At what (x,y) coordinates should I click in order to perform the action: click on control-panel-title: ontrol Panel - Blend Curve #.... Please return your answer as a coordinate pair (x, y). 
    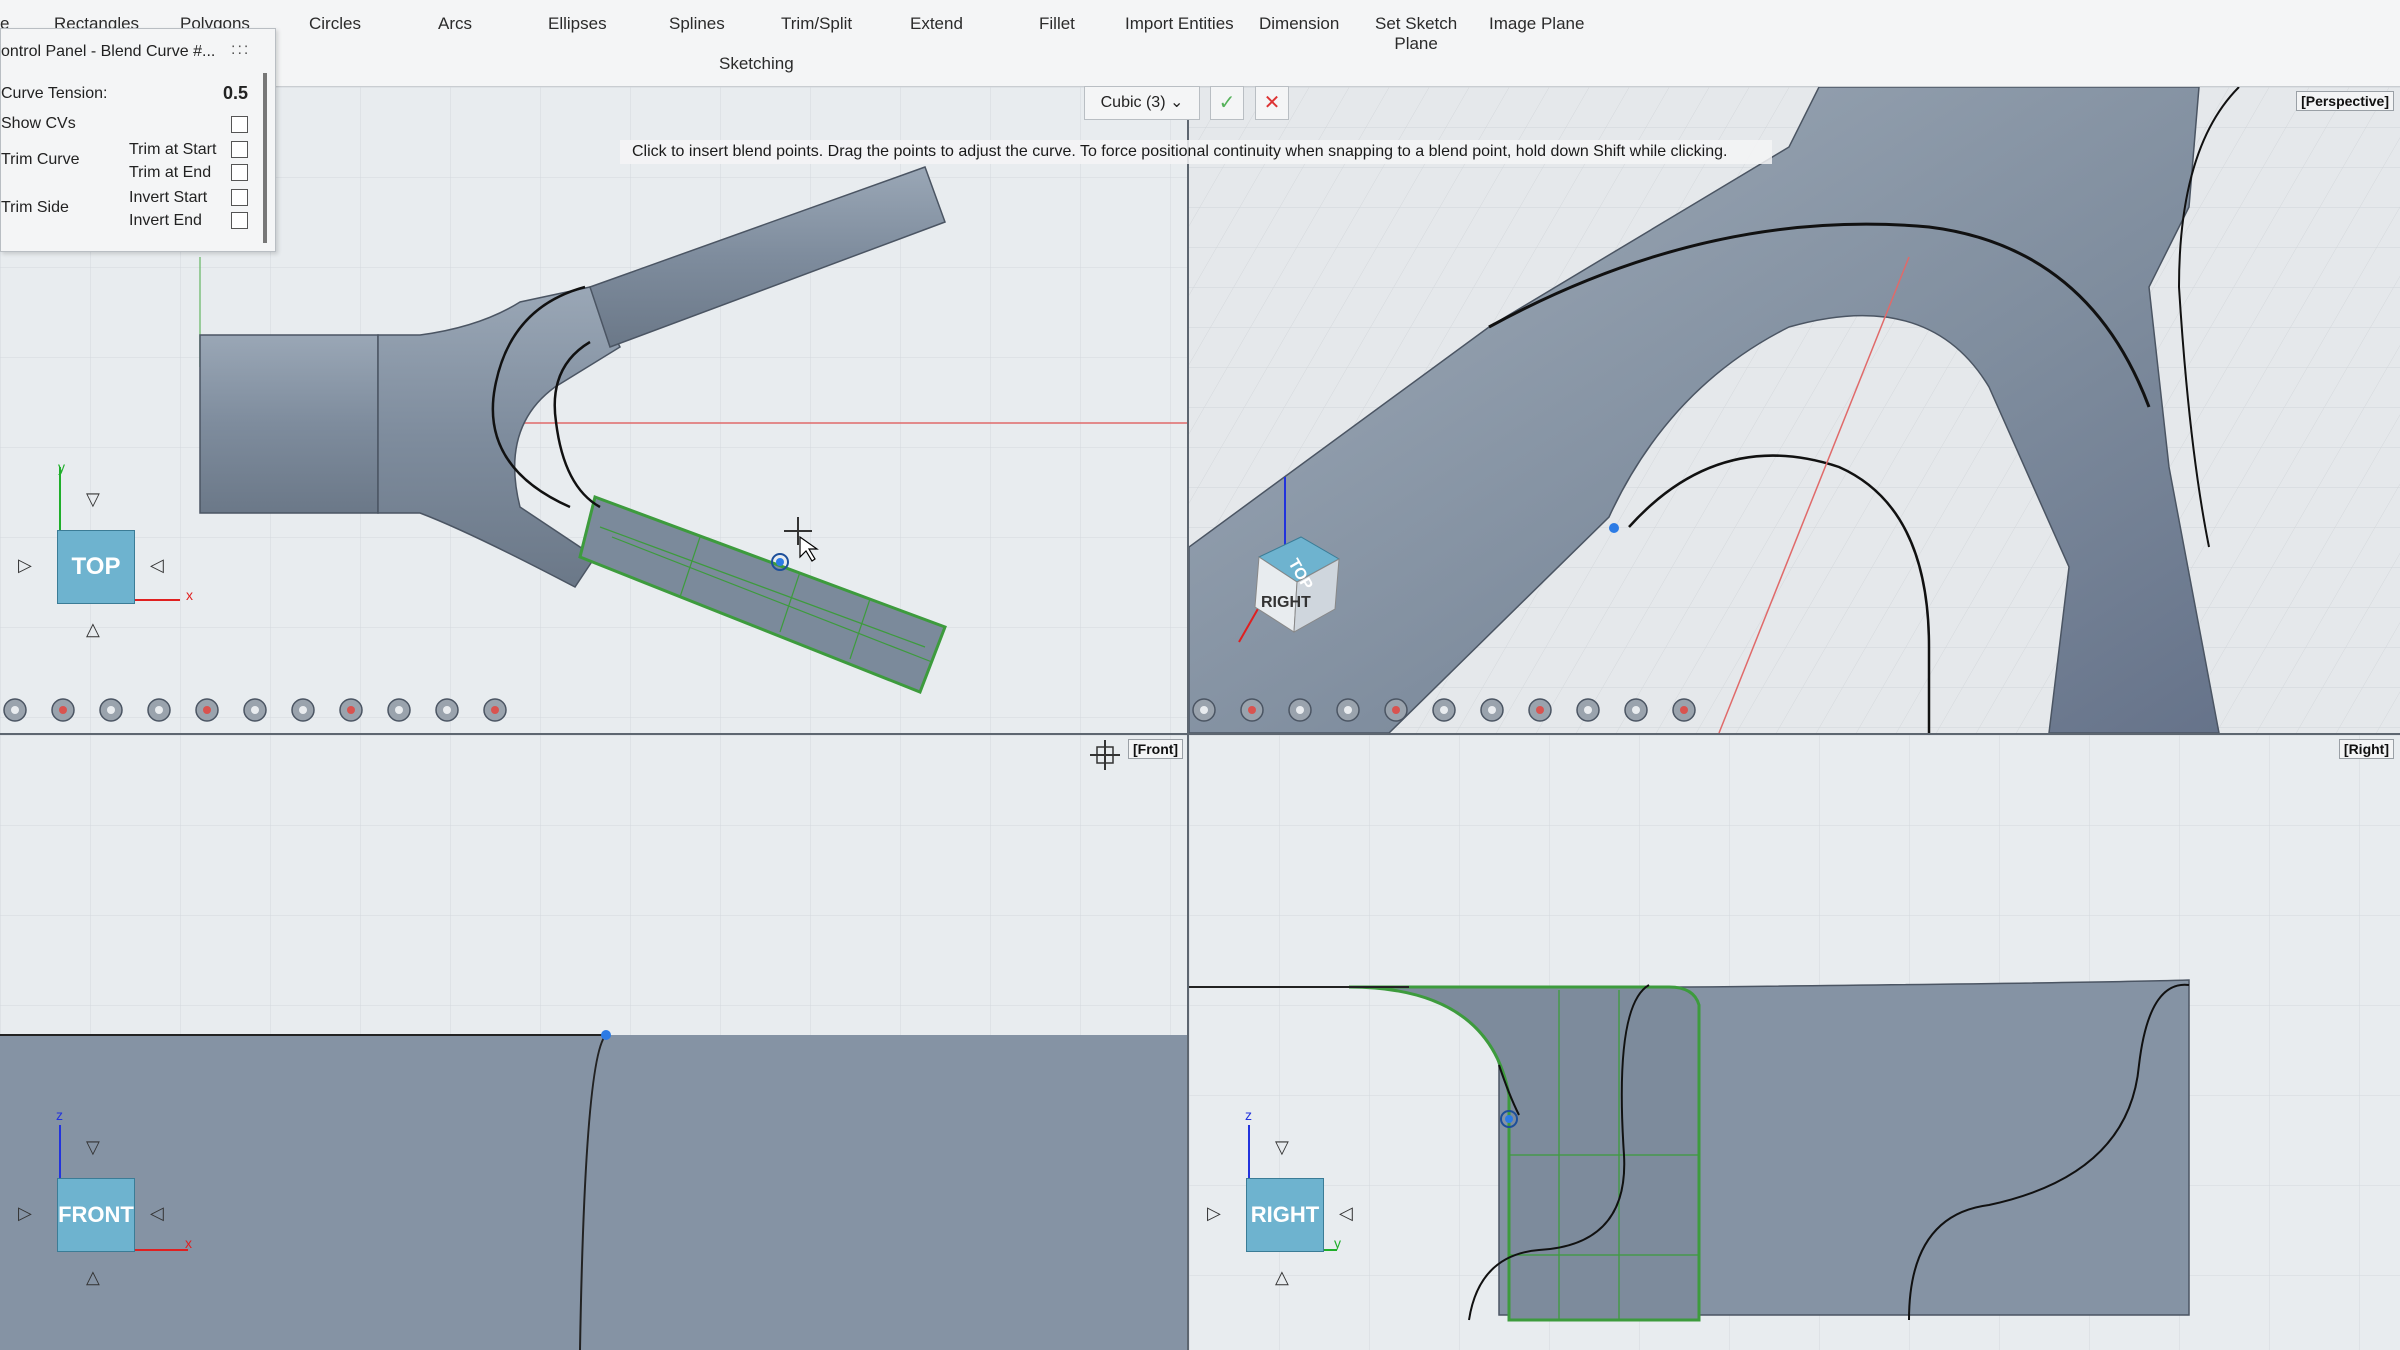
    Looking at the image, I should click on (108, 51).